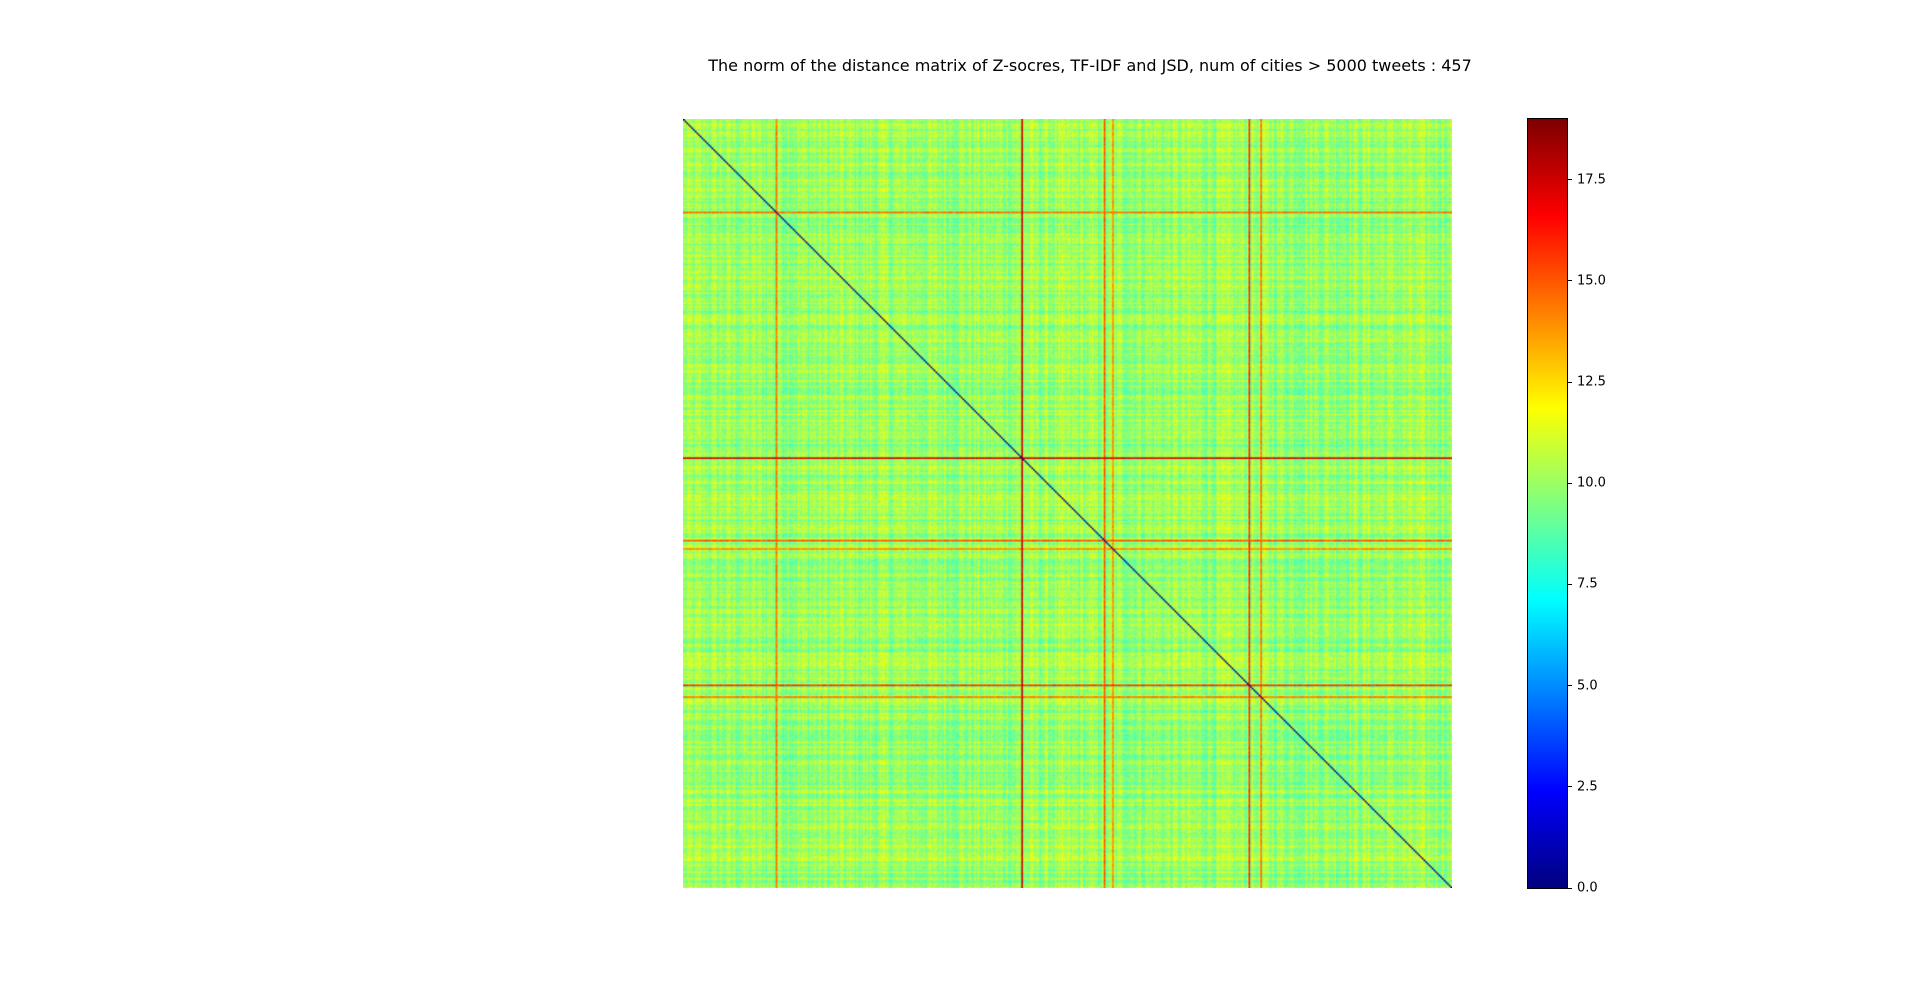 The image size is (1920, 983). Describe the element at coordinates (1587, 686) in the screenshot. I see `colorbar-tick-label: 5.0` at that location.